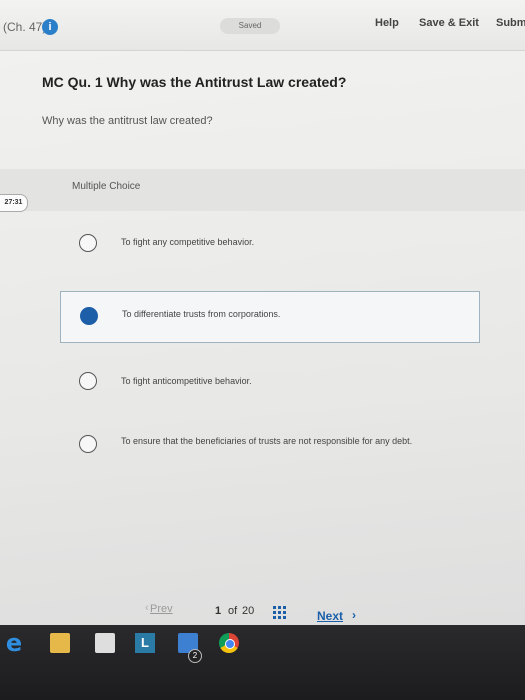  Describe the element at coordinates (262, 611) in the screenshot. I see `pagination-bar` at that location.